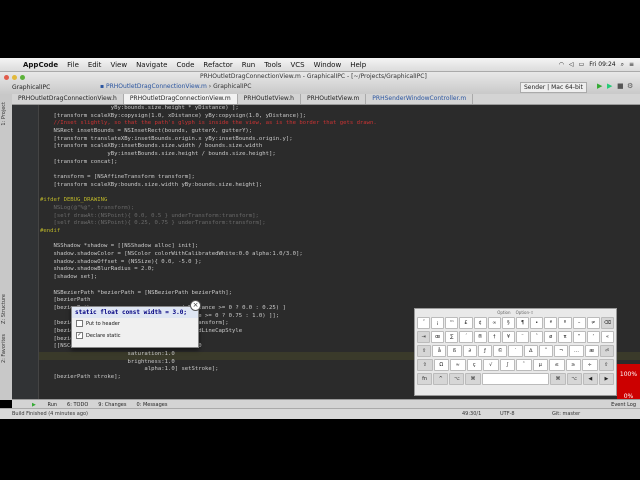 The image size is (640, 480). Describe the element at coordinates (4, 348) in the screenshot. I see `favorites-tool-tab: 2: Favorites` at that location.